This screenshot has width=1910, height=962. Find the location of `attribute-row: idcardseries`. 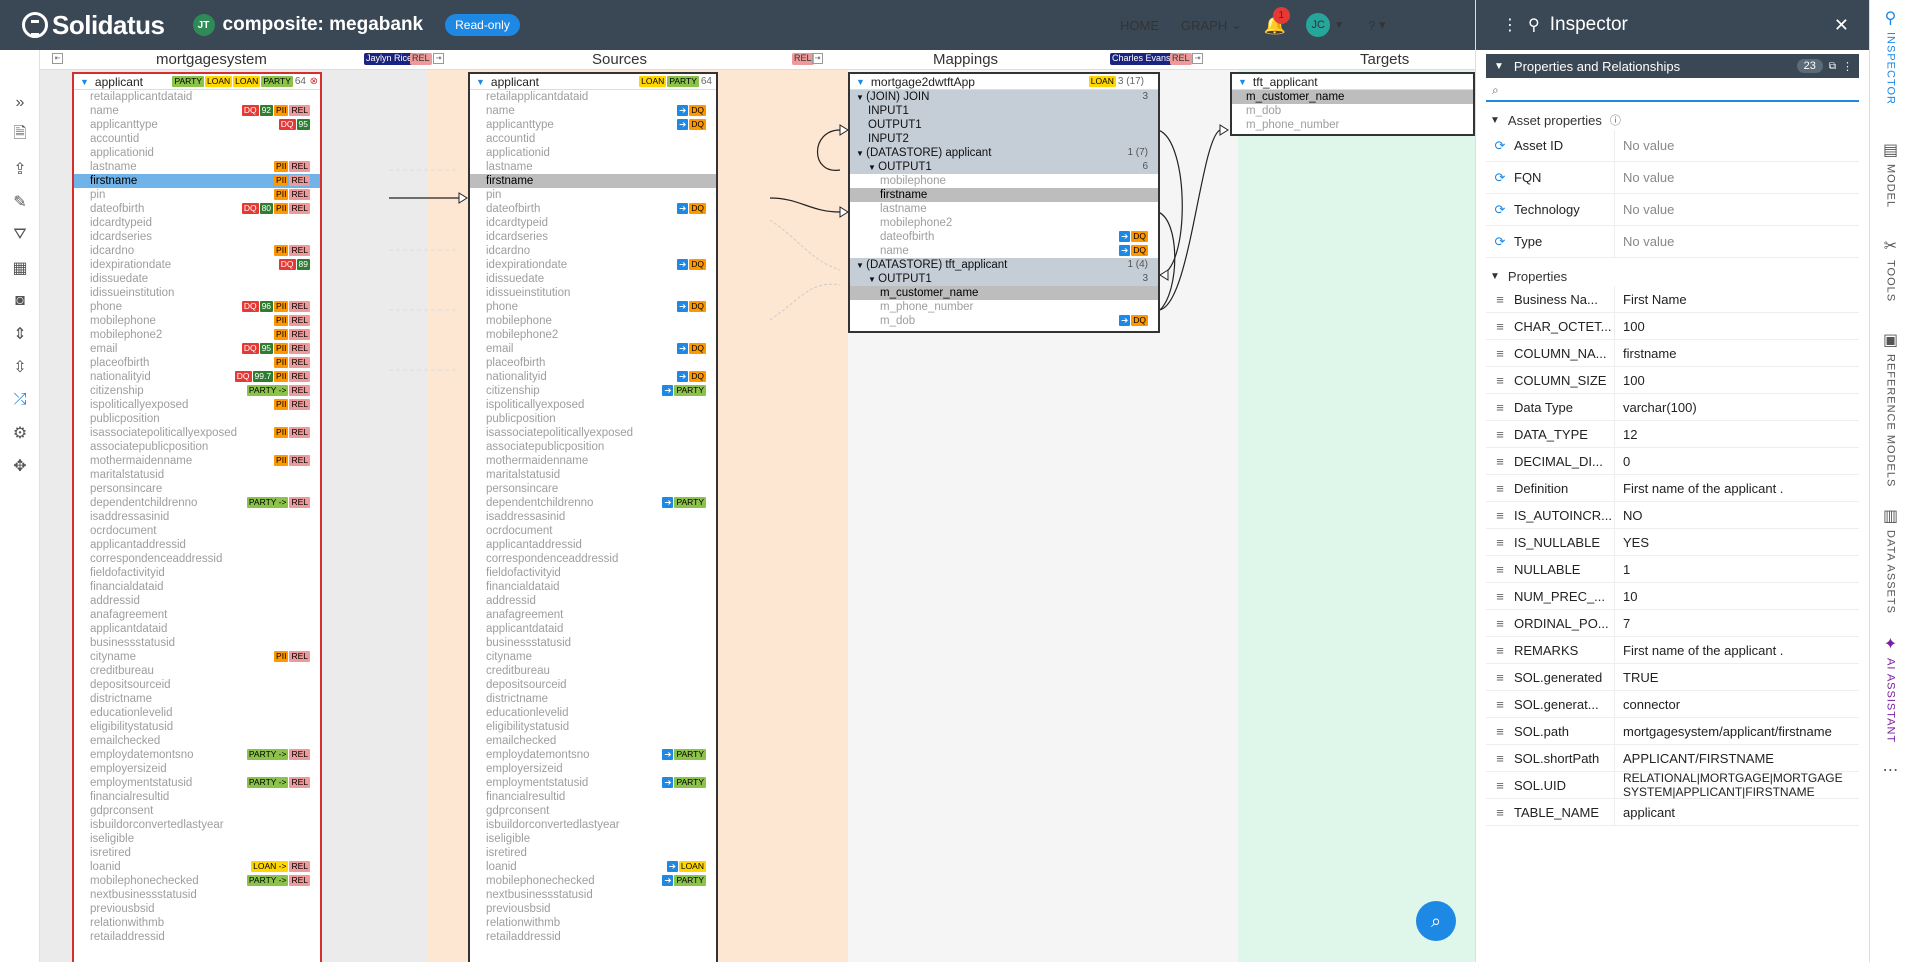

attribute-row: idcardseries is located at coordinates (593, 237).